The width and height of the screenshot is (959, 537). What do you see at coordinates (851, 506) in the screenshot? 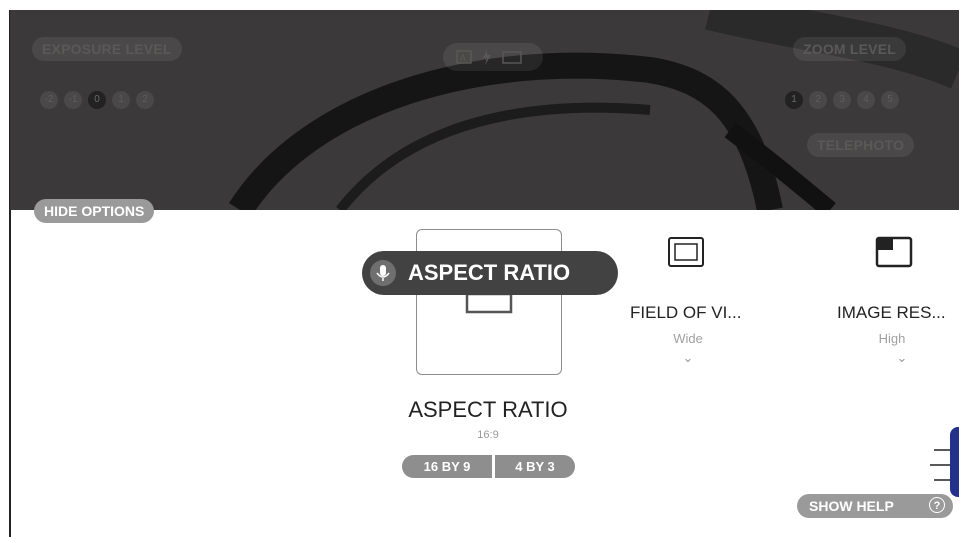
I see `show-help-label: SHOW HELP` at bounding box center [851, 506].